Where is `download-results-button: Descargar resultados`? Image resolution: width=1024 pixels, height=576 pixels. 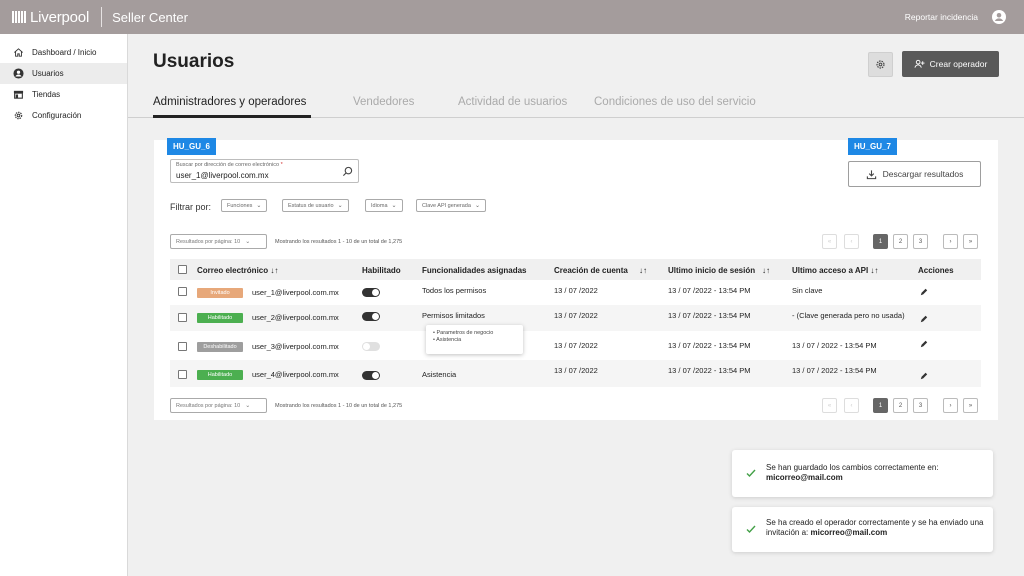 download-results-button: Descargar resultados is located at coordinates (914, 174).